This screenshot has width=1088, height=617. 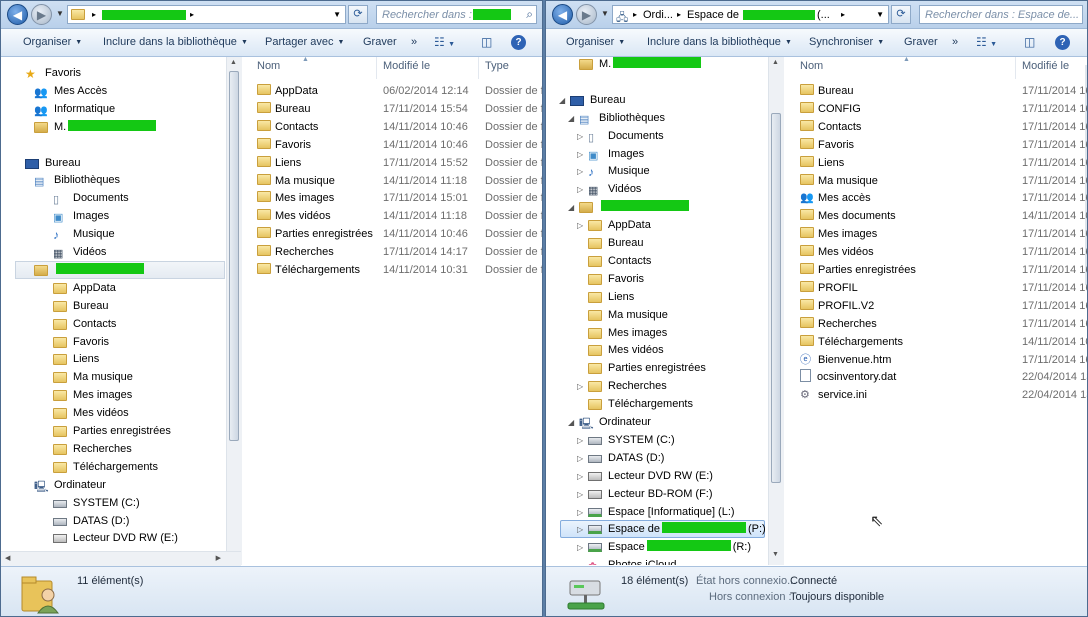 What do you see at coordinates (750, 14) in the screenshot?
I see `address-box: 🖧 ▸ Ordi... ▸ Espace de (... ▸ ▼` at bounding box center [750, 14].